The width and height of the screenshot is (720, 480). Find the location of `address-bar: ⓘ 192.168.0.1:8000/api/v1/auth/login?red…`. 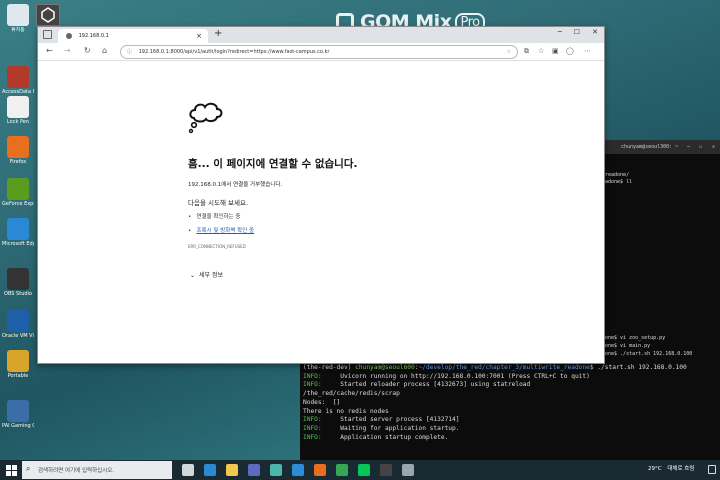

address-bar: ⓘ 192.168.0.1:8000/api/v1/auth/login?red… is located at coordinates (319, 52).